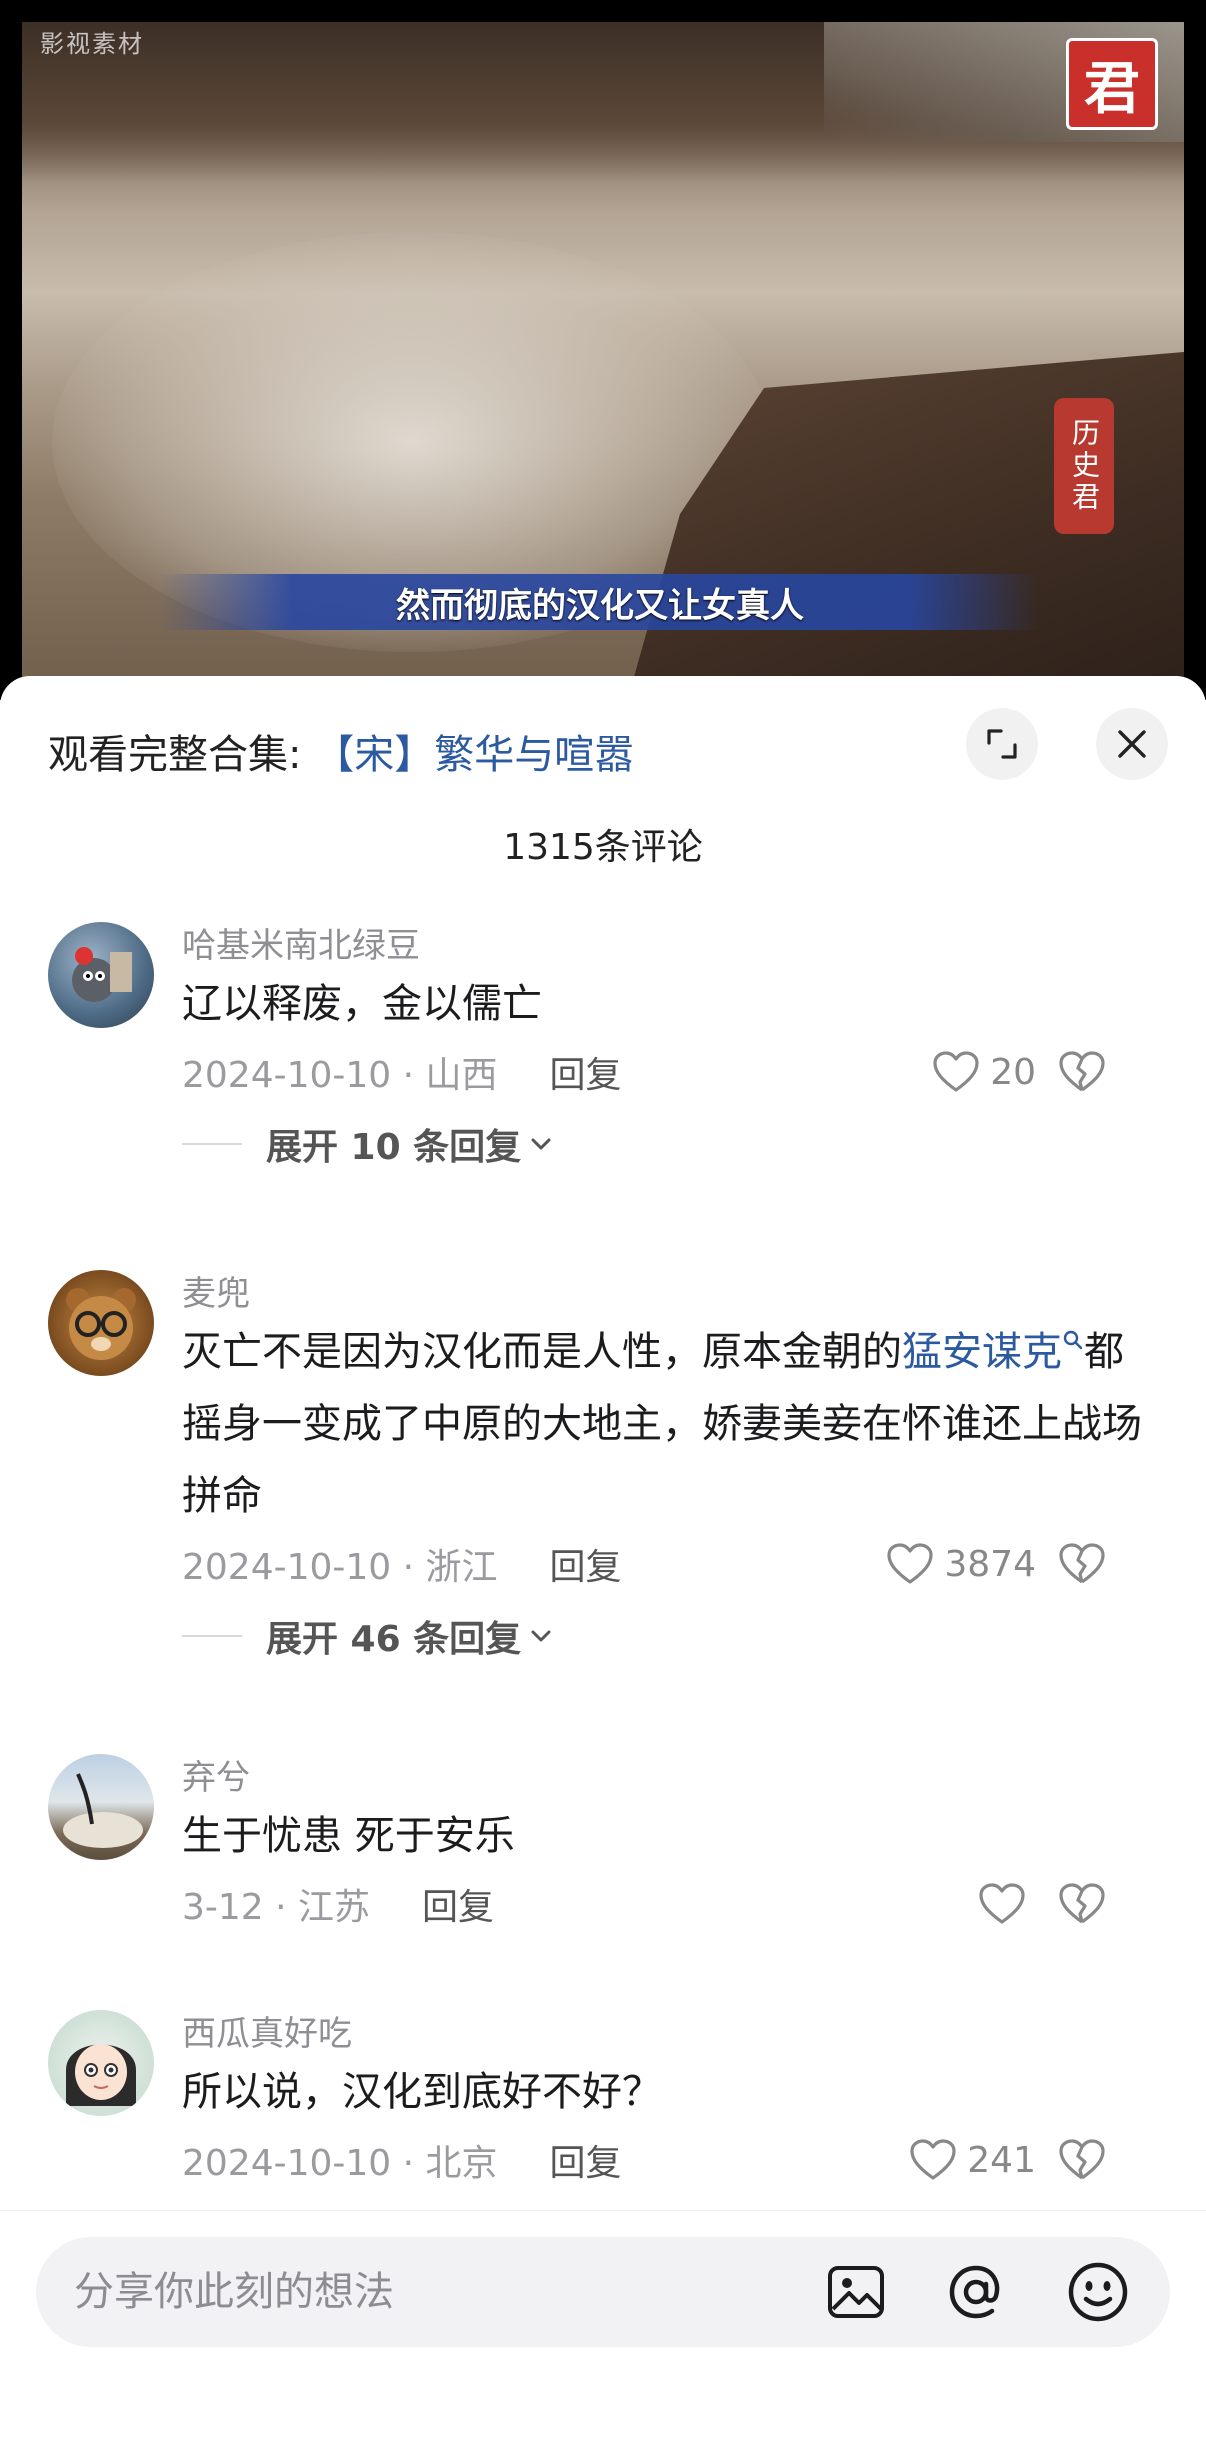 The image size is (1206, 2459). What do you see at coordinates (664, 2033) in the screenshot?
I see `username: 西瓜真好吃` at bounding box center [664, 2033].